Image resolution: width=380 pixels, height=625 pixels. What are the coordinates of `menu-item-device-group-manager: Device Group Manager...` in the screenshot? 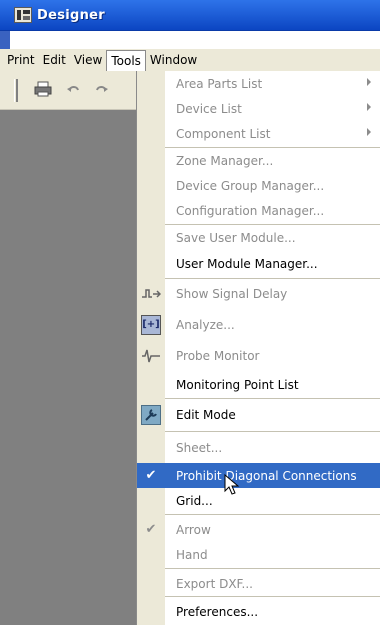 It's located at (258, 185).